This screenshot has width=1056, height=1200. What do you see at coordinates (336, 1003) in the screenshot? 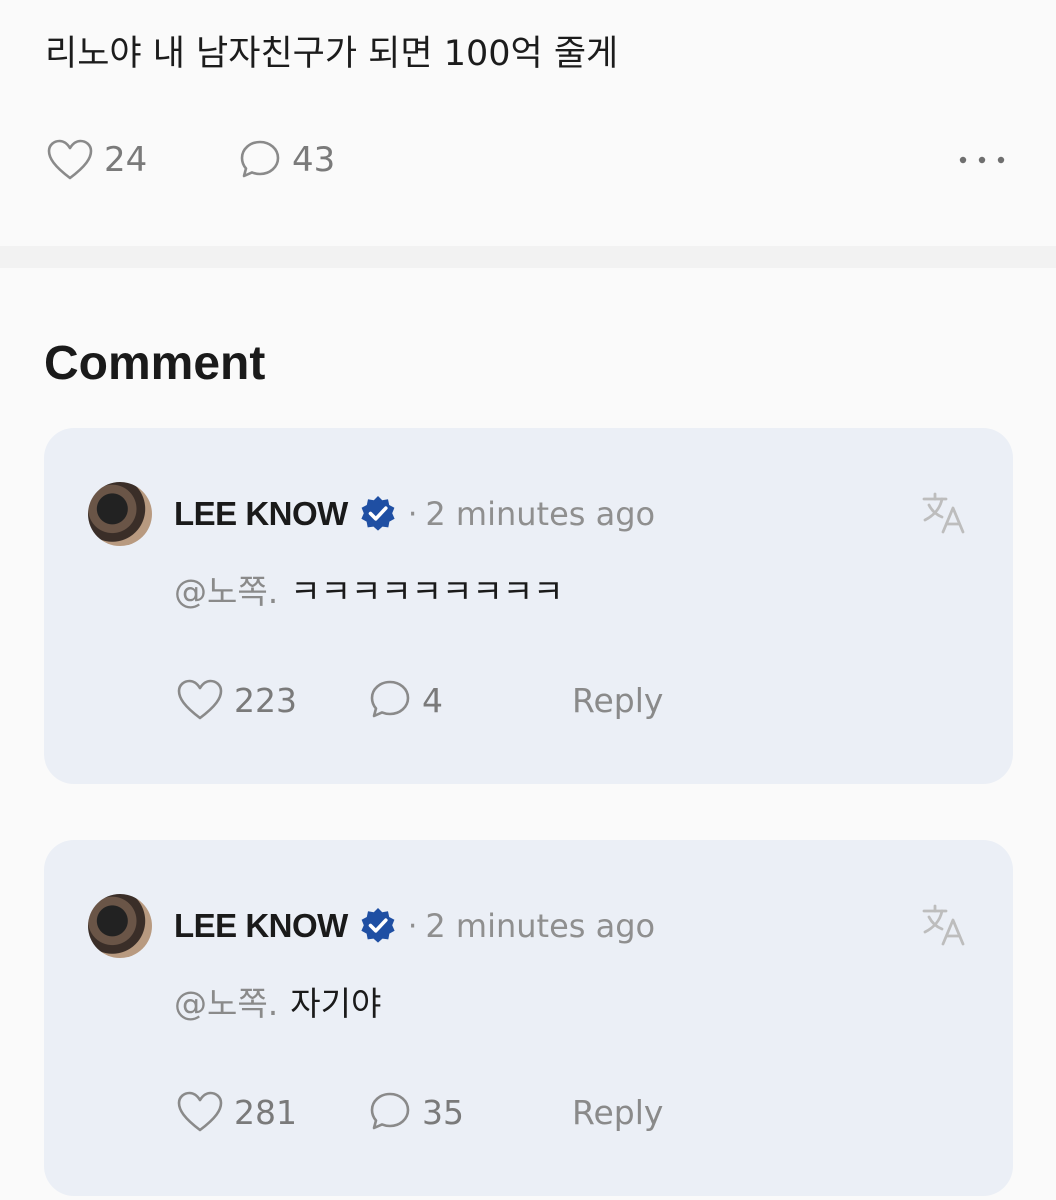
I see `comment-text: 자기야` at bounding box center [336, 1003].